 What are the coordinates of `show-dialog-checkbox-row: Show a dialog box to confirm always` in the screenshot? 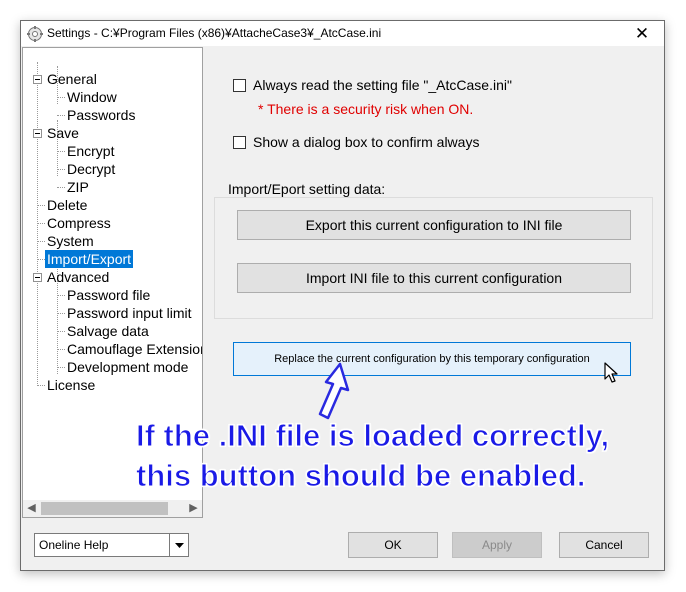 It's located at (356, 142).